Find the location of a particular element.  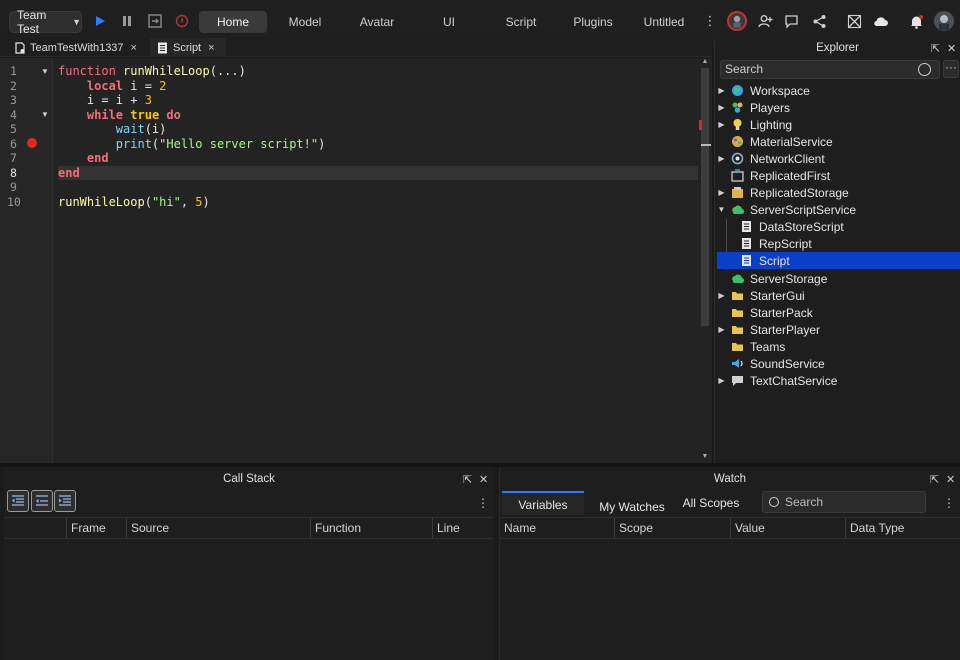

tab-untitled: Untitled is located at coordinates (664, 22).